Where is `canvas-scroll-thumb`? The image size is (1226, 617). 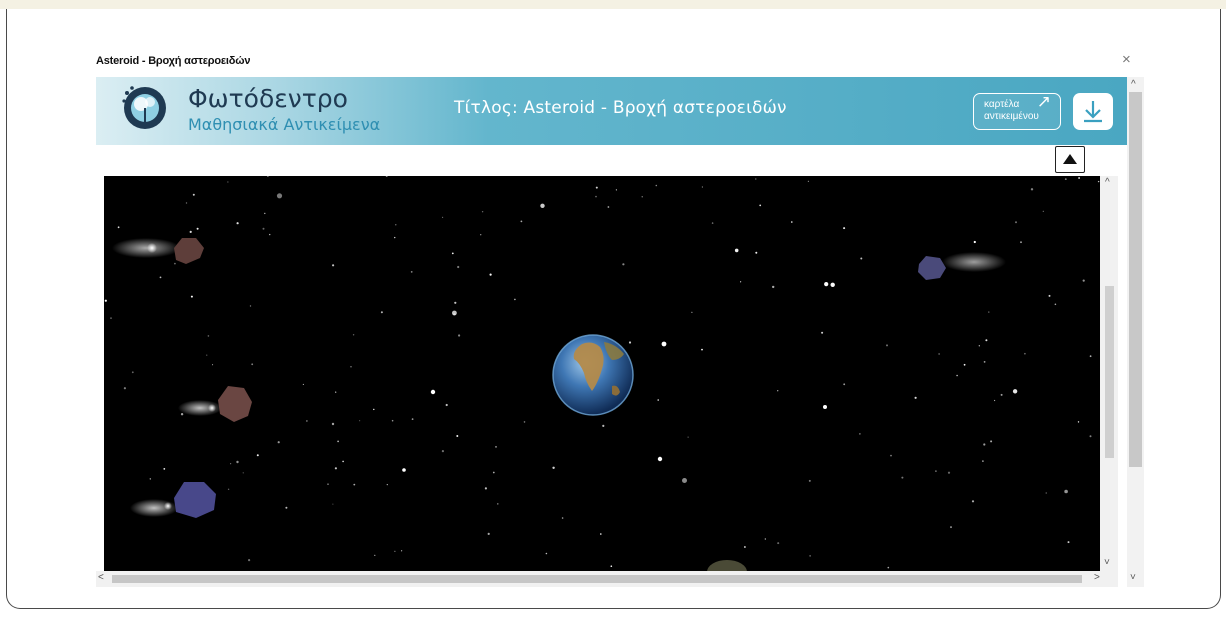
canvas-scroll-thumb is located at coordinates (1109, 372).